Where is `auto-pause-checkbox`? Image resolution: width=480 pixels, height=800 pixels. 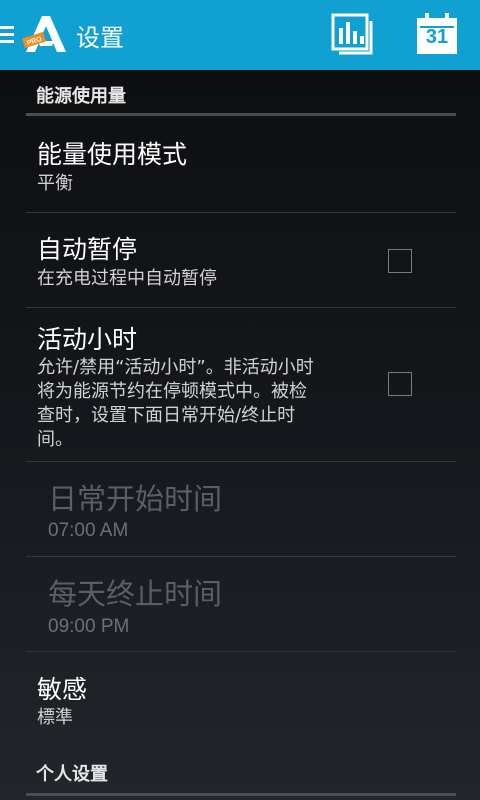 auto-pause-checkbox is located at coordinates (400, 261).